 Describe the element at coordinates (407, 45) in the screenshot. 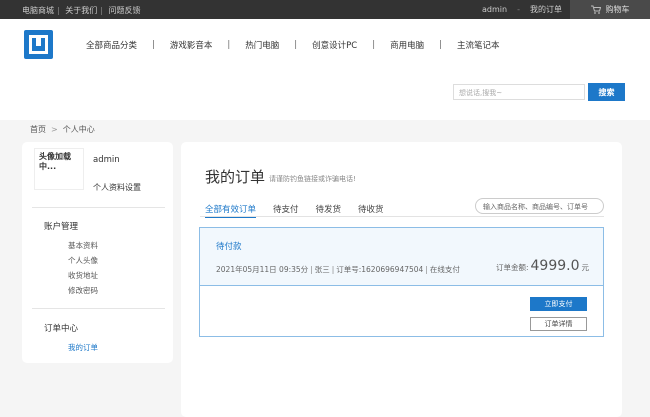

I see `nav-business-pc: 商用电脑` at that location.